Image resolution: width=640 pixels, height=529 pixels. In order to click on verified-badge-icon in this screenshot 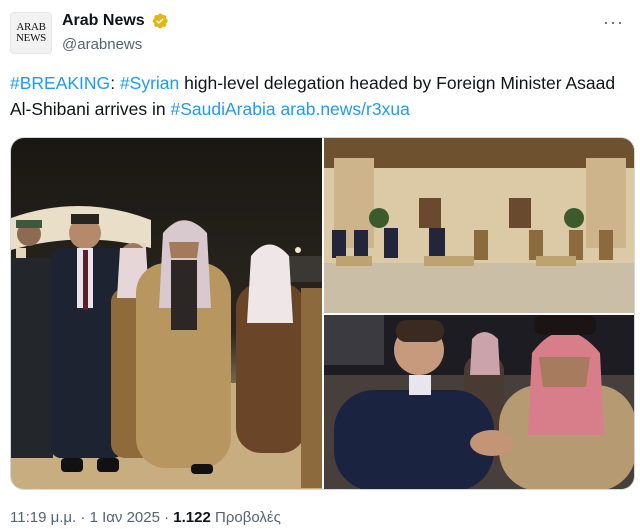, I will do `click(160, 21)`.